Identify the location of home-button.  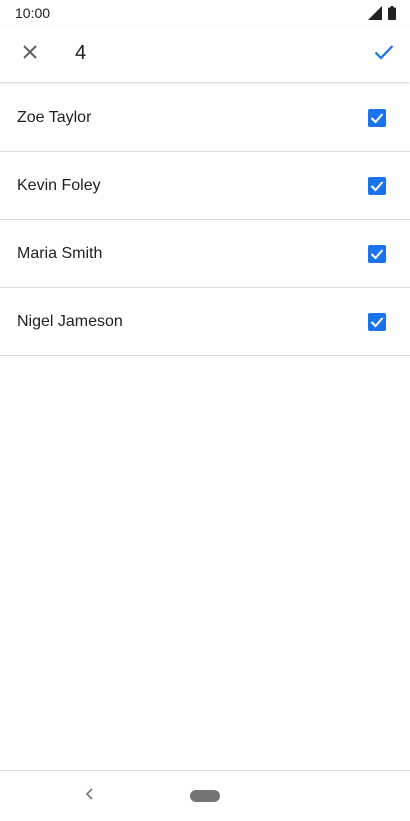
(205, 796).